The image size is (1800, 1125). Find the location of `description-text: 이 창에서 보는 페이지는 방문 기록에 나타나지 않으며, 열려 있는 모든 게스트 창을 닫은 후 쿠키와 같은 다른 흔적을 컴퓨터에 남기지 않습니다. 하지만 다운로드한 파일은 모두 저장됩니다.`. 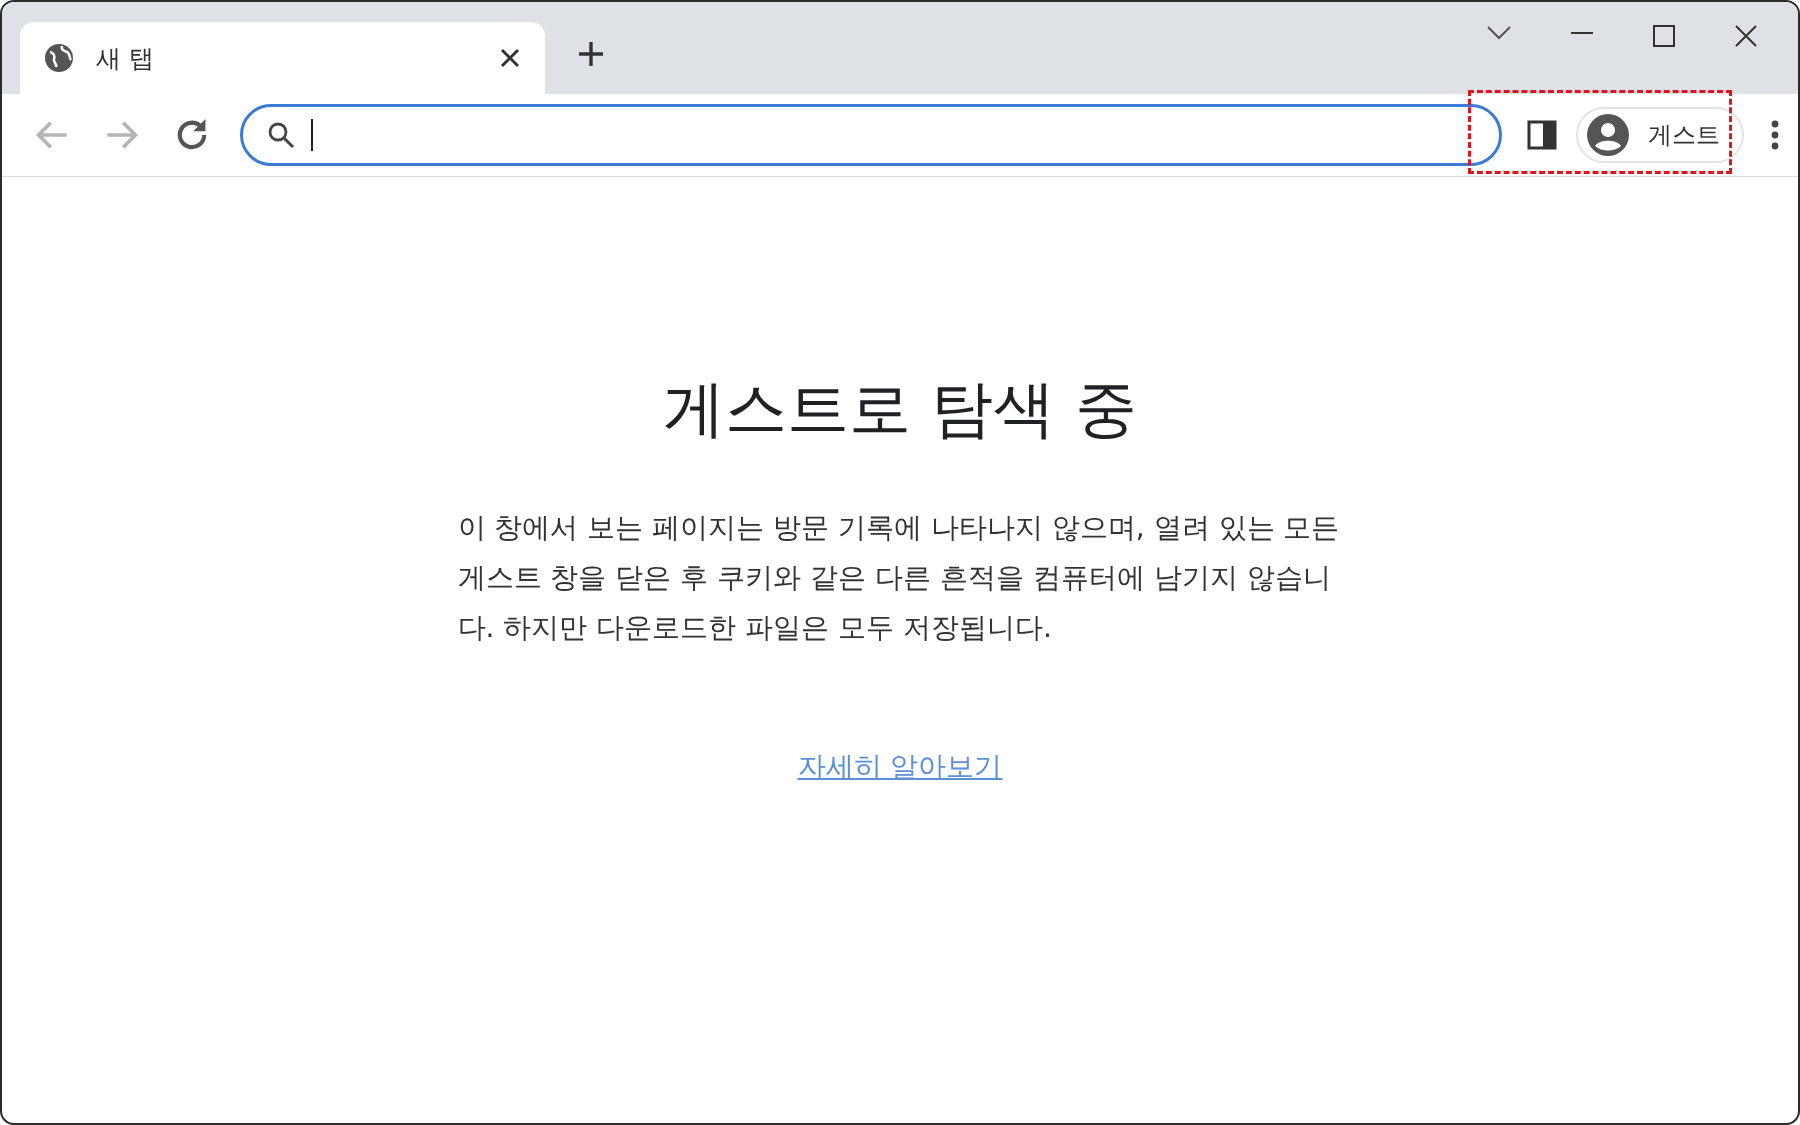

description-text: 이 창에서 보는 페이지는 방문 기록에 나타나지 않으며, 열려 있는 모든 게스트 창을 닫은 후 쿠키와 같은 다른 흔적을 컴퓨터에 남기지 않습니다. 하지만 다운로드한 파일은 모두 저장됩니다. is located at coordinates (899, 578).